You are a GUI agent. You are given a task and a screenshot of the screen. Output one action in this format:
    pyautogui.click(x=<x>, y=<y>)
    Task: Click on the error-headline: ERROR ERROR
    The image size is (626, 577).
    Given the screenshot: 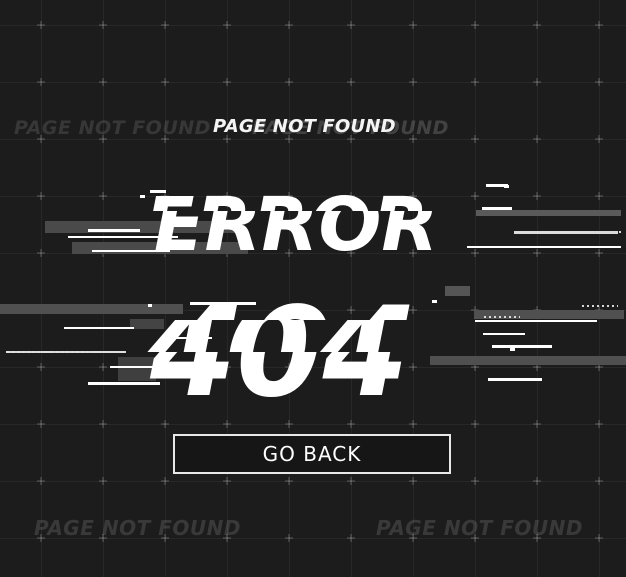 What is the action you would take?
    pyautogui.click(x=291, y=219)
    